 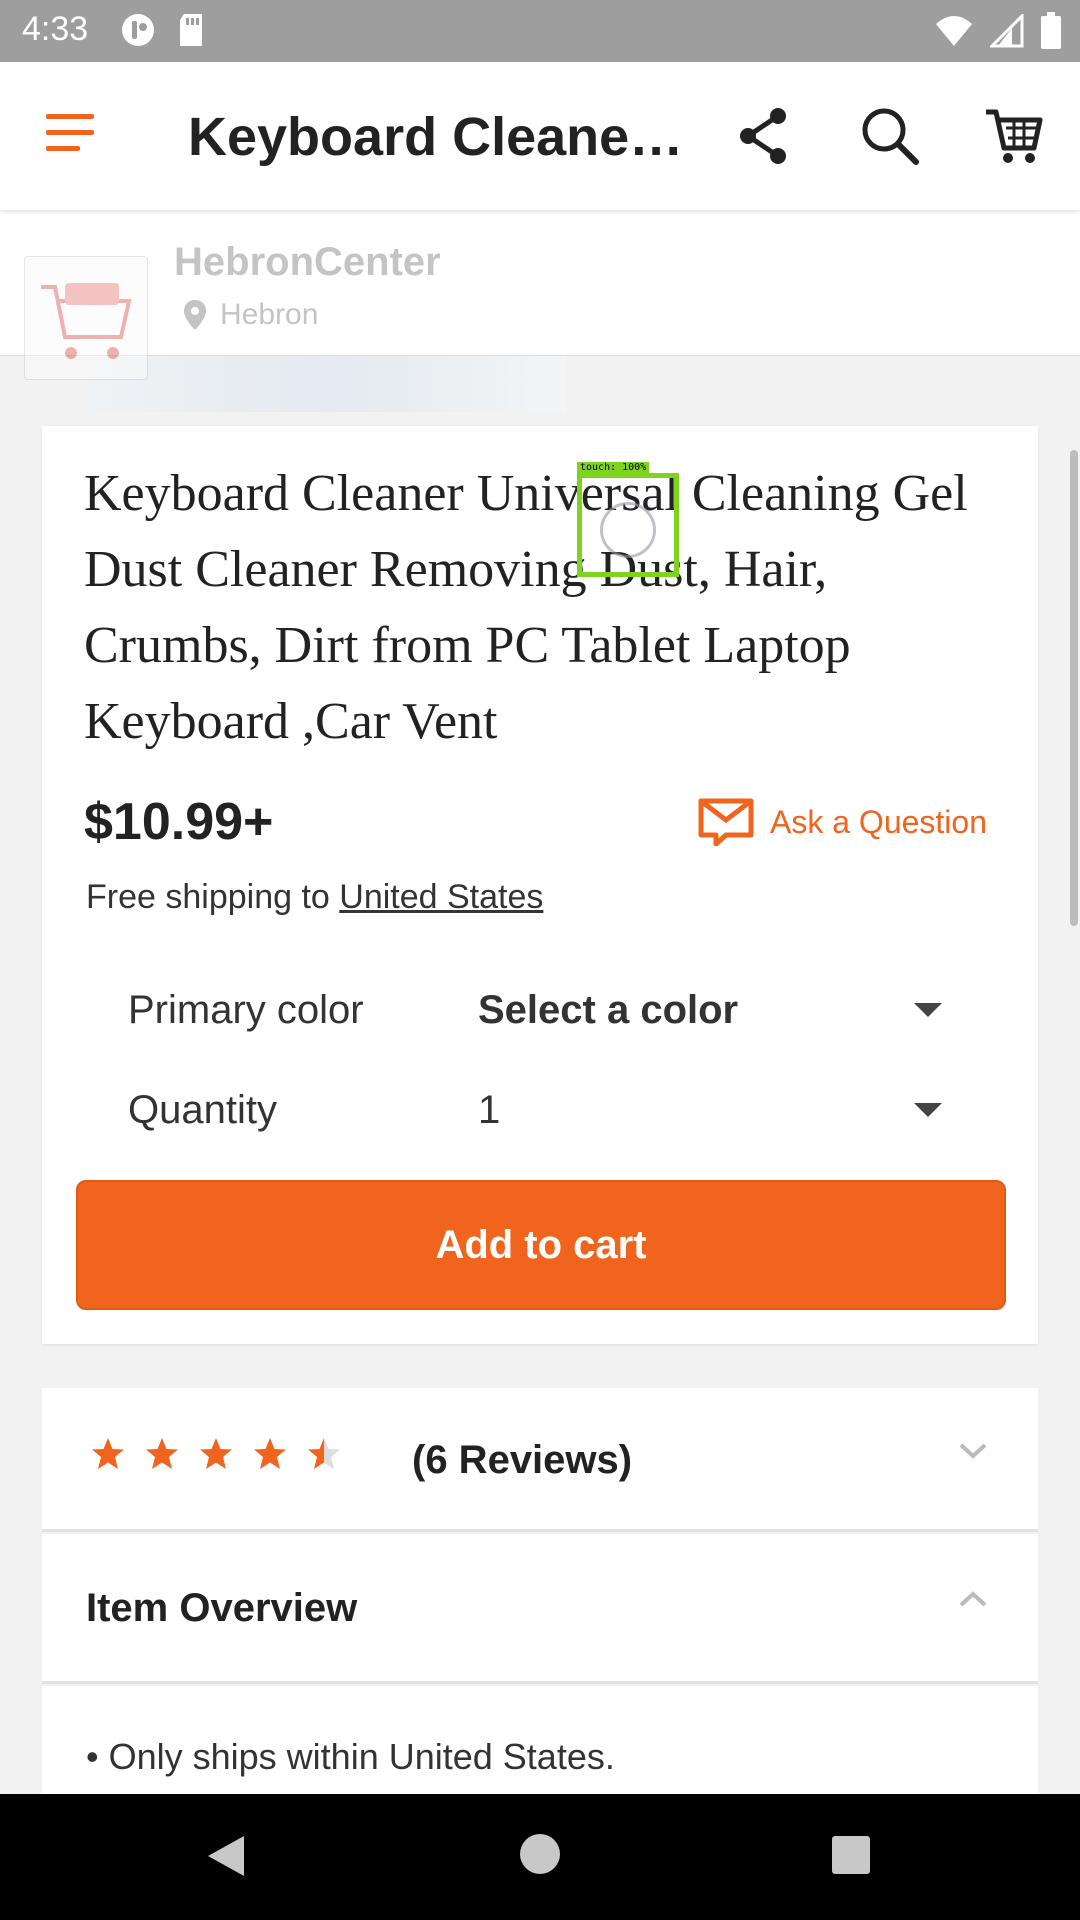 What do you see at coordinates (55, 29) in the screenshot?
I see `status-time: 4:33` at bounding box center [55, 29].